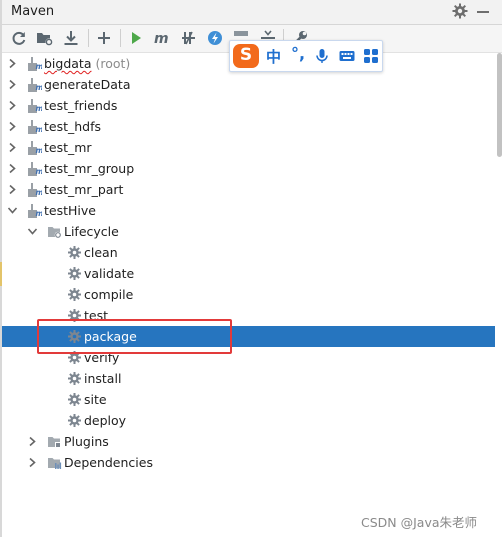 Image resolution: width=503 pixels, height=537 pixels. Describe the element at coordinates (109, 273) in the screenshot. I see `goal-label: validate` at that location.